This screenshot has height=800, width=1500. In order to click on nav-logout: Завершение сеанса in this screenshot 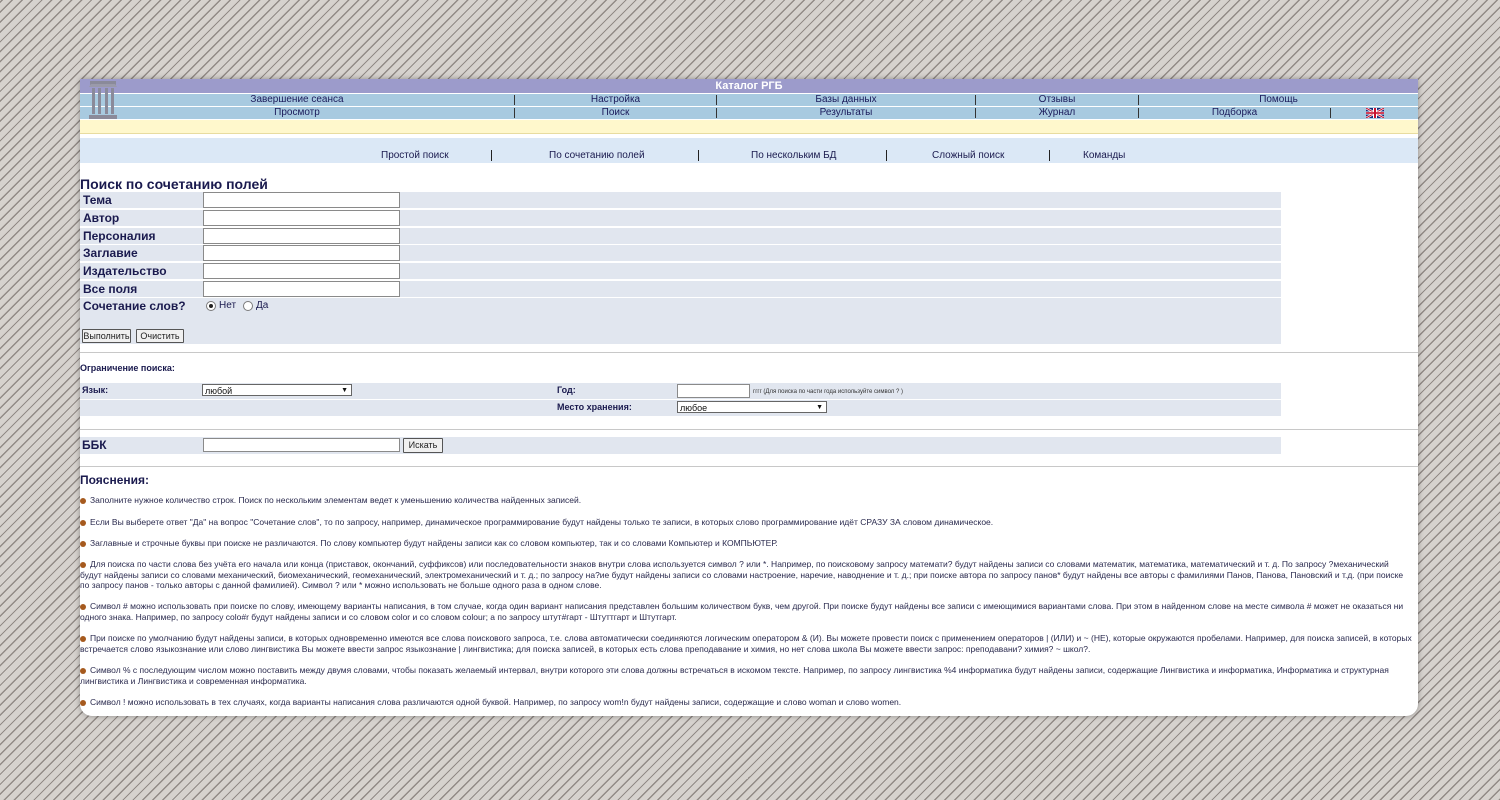, I will do `click(297, 100)`.